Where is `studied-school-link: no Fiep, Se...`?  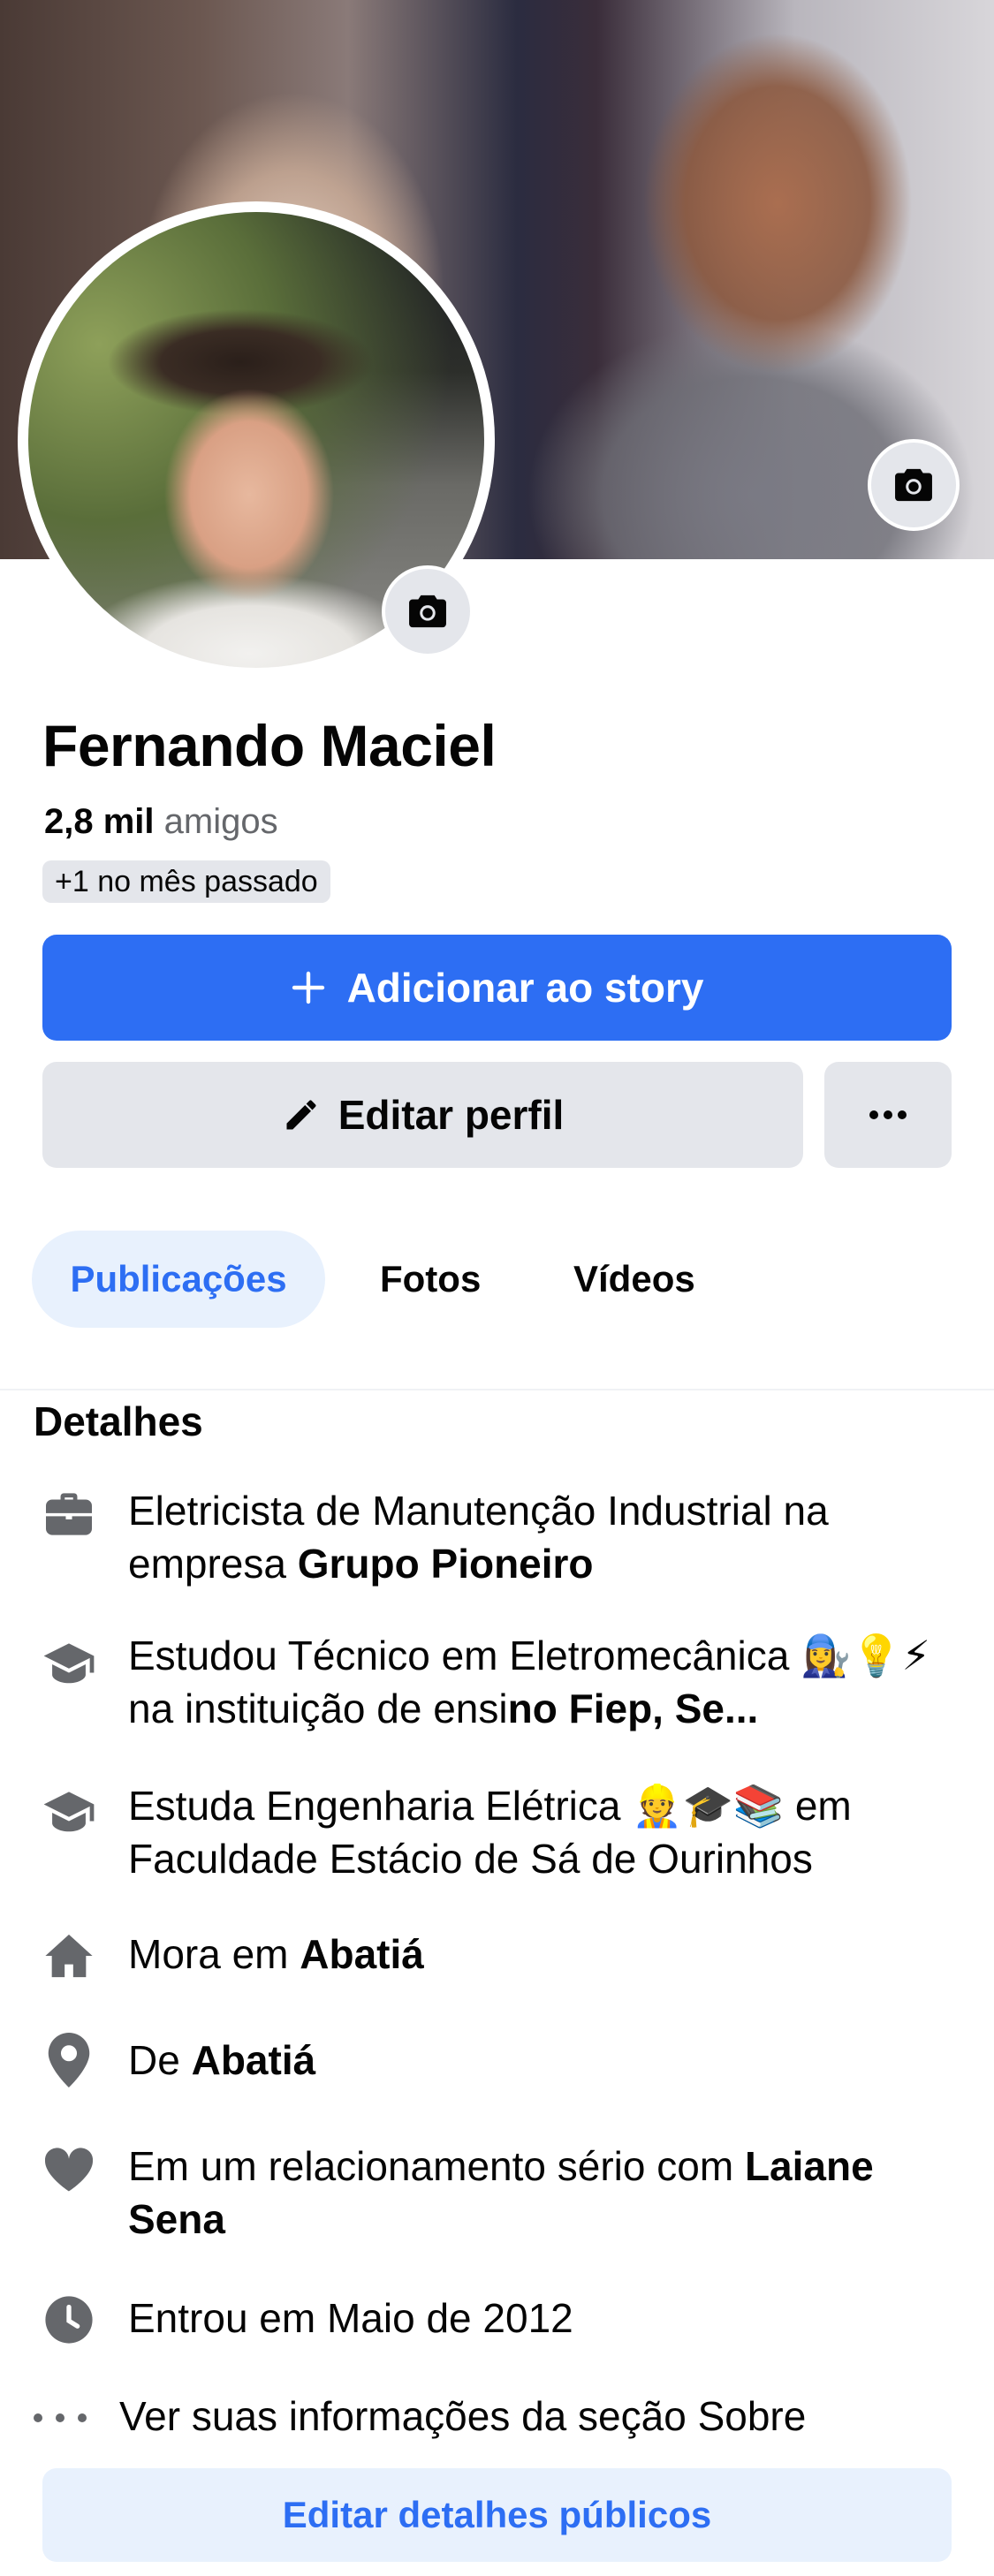 studied-school-link: no Fiep, Se... is located at coordinates (633, 1709).